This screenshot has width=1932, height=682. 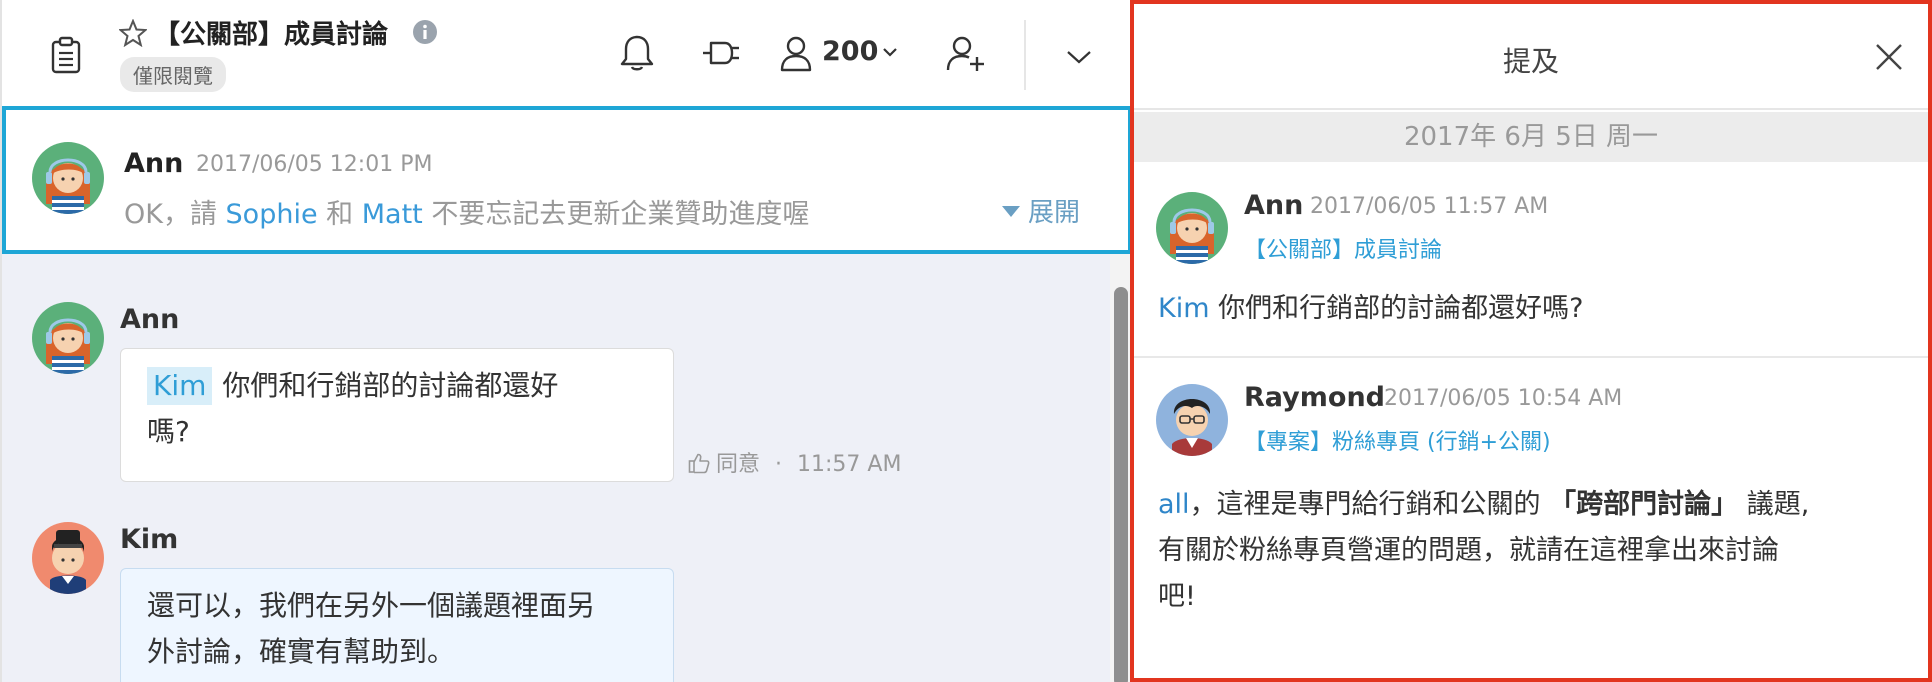 I want to click on mention-text-part: 議題,, so click(x=1774, y=504).